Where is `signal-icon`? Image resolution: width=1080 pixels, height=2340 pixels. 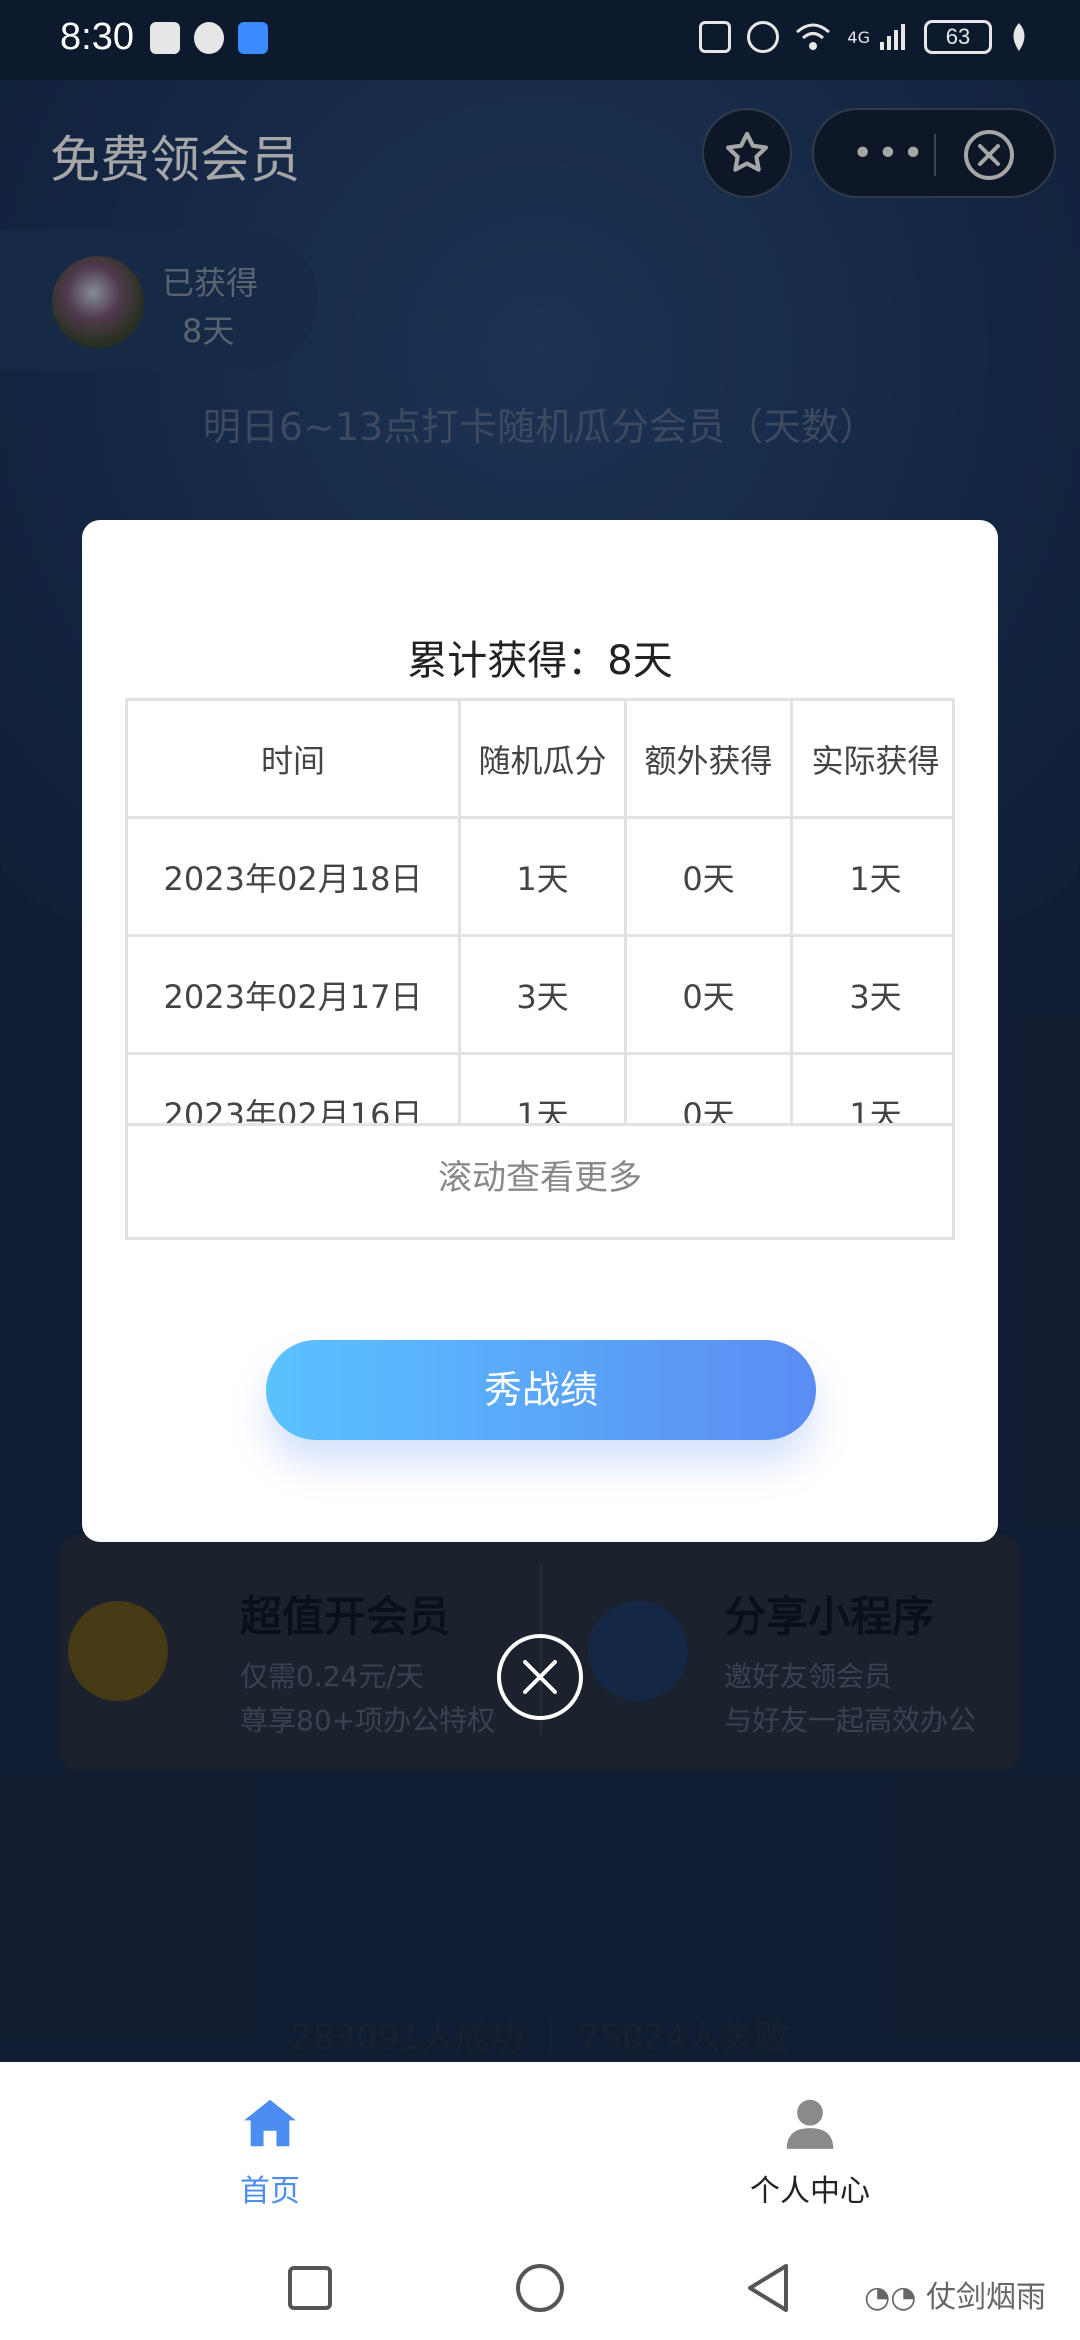 signal-icon is located at coordinates (892, 37).